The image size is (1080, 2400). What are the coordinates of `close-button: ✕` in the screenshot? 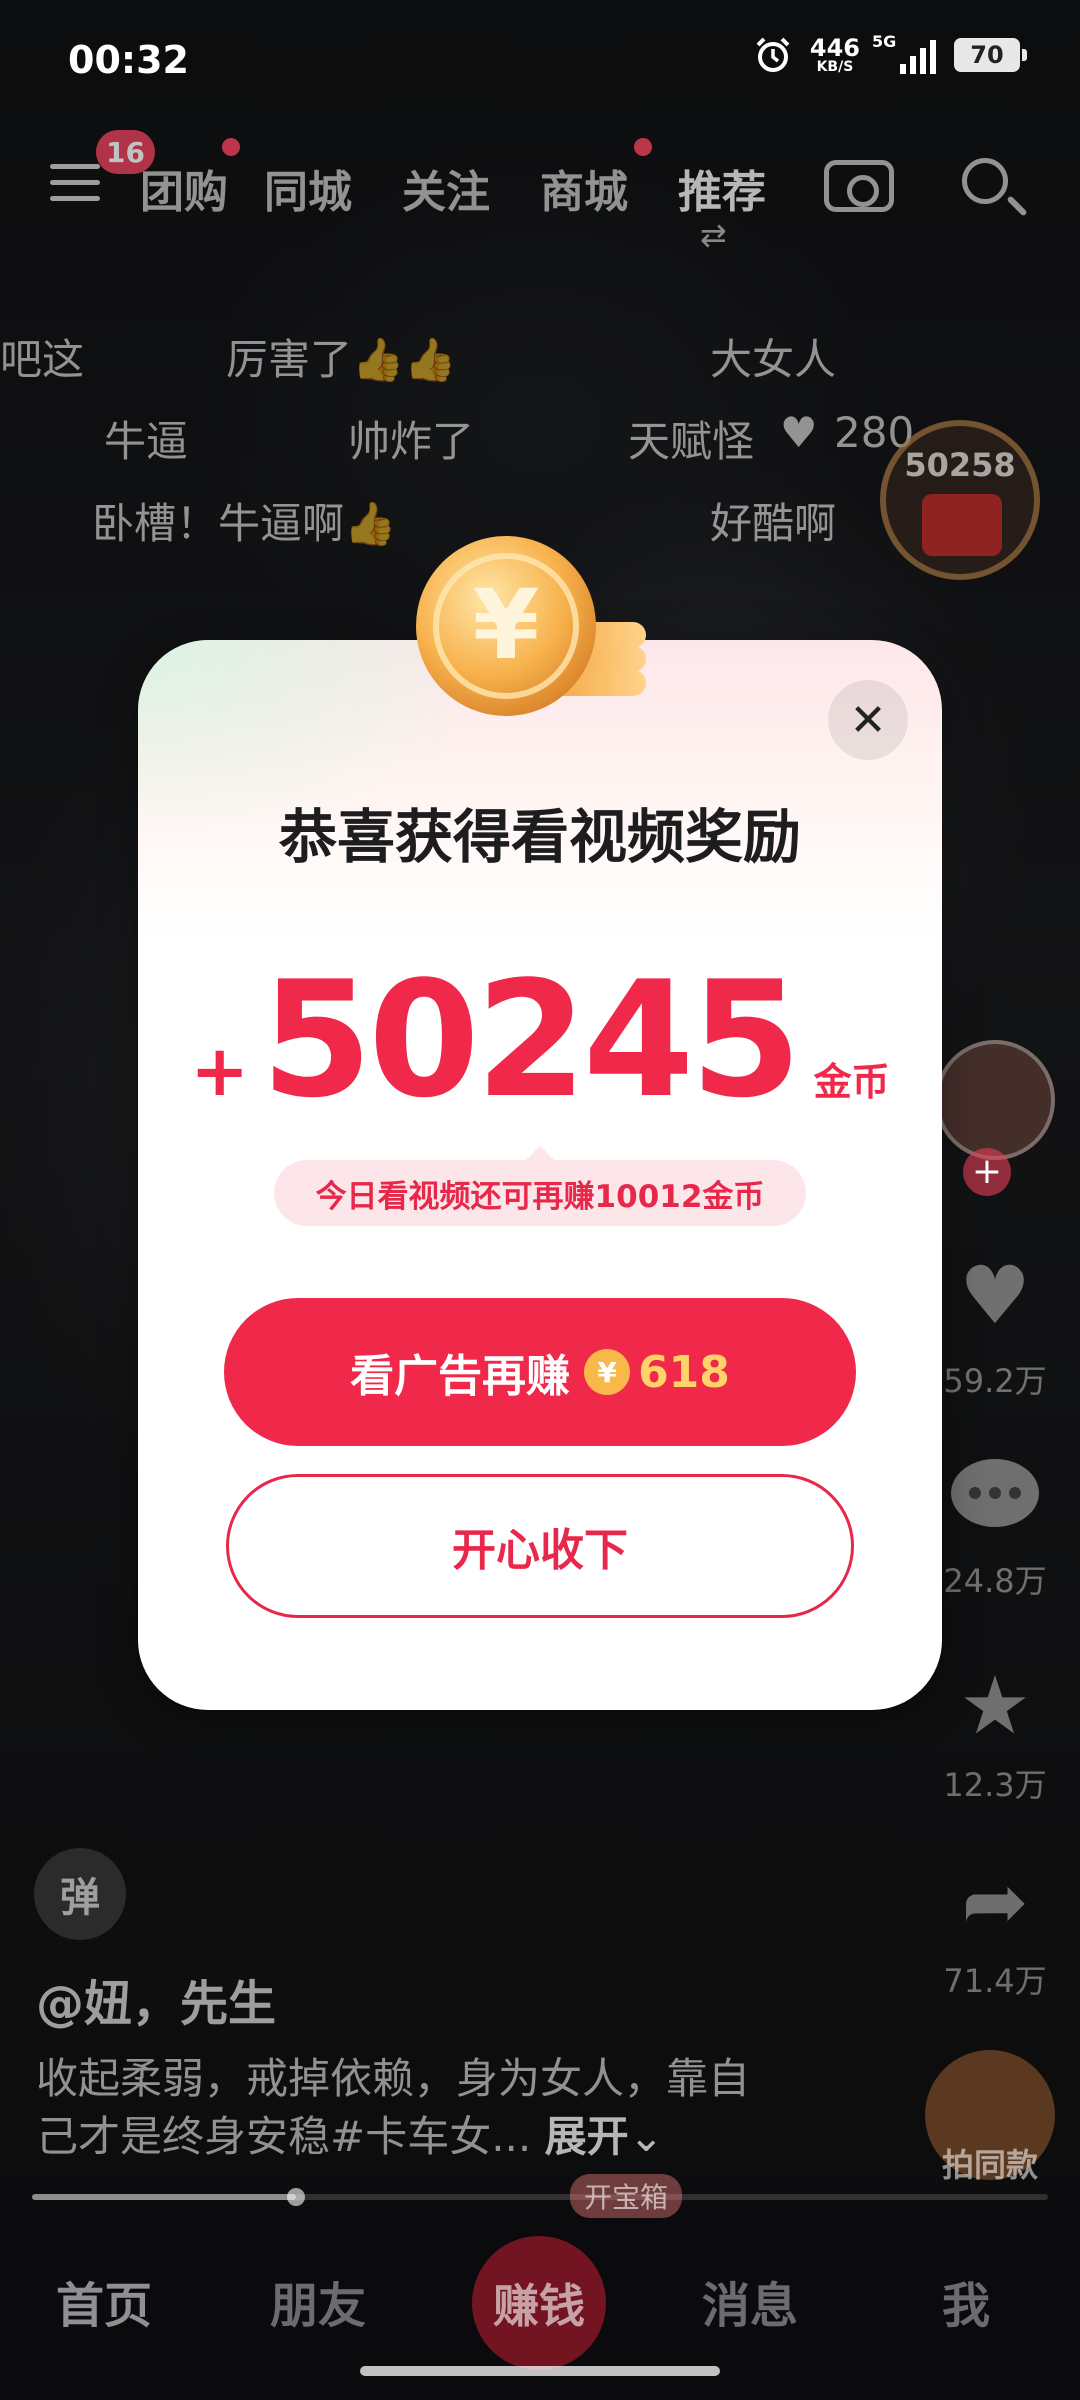 It's located at (868, 720).